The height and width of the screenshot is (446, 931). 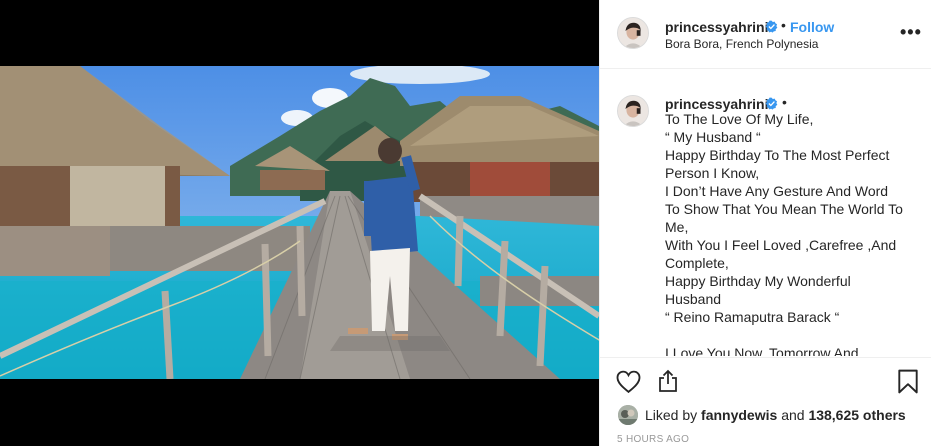 I want to click on likes-others-link: 138,625 others, so click(x=856, y=415).